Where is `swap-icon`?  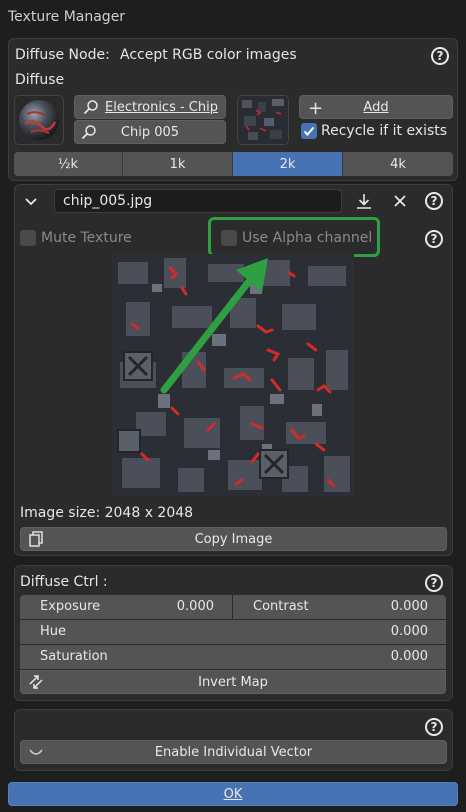
swap-icon is located at coordinates (36, 682).